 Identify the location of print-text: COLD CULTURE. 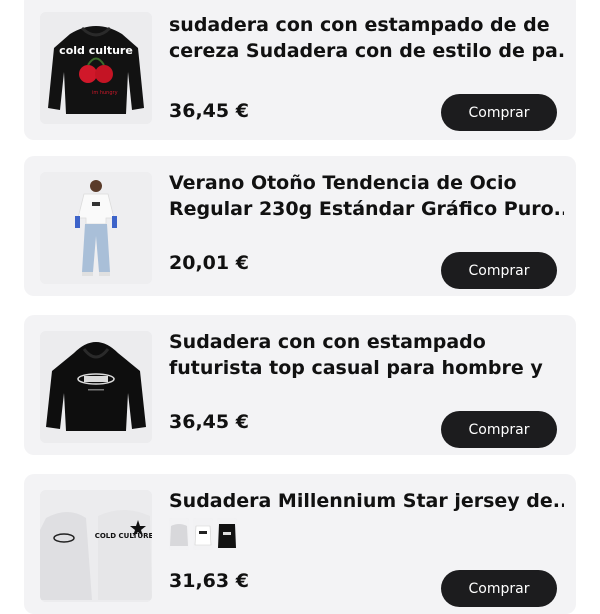
(123, 536).